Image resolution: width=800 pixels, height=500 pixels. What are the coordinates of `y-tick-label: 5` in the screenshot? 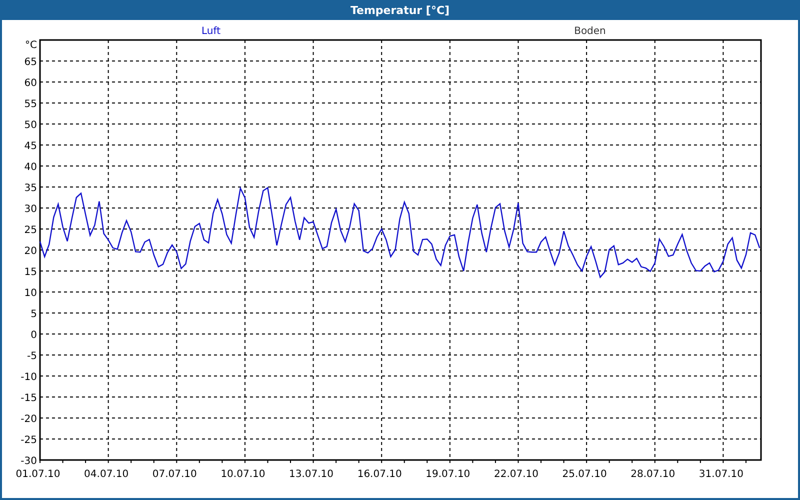 It's located at (33, 314).